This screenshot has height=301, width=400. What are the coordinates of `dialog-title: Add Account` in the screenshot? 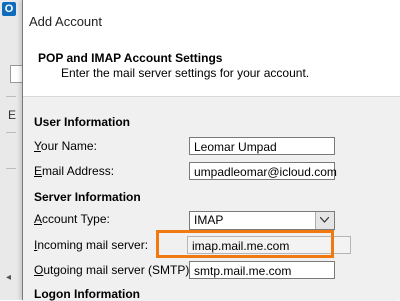 It's located at (65, 21).